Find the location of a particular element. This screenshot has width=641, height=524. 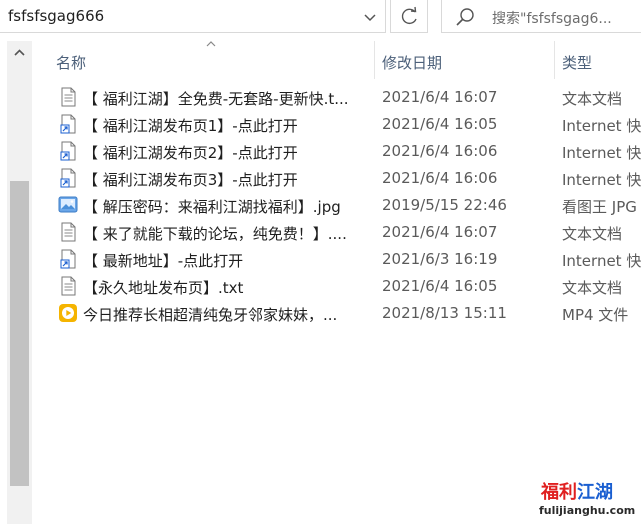

column-headers: 名称 修改日期 类型 is located at coordinates (340, 60).